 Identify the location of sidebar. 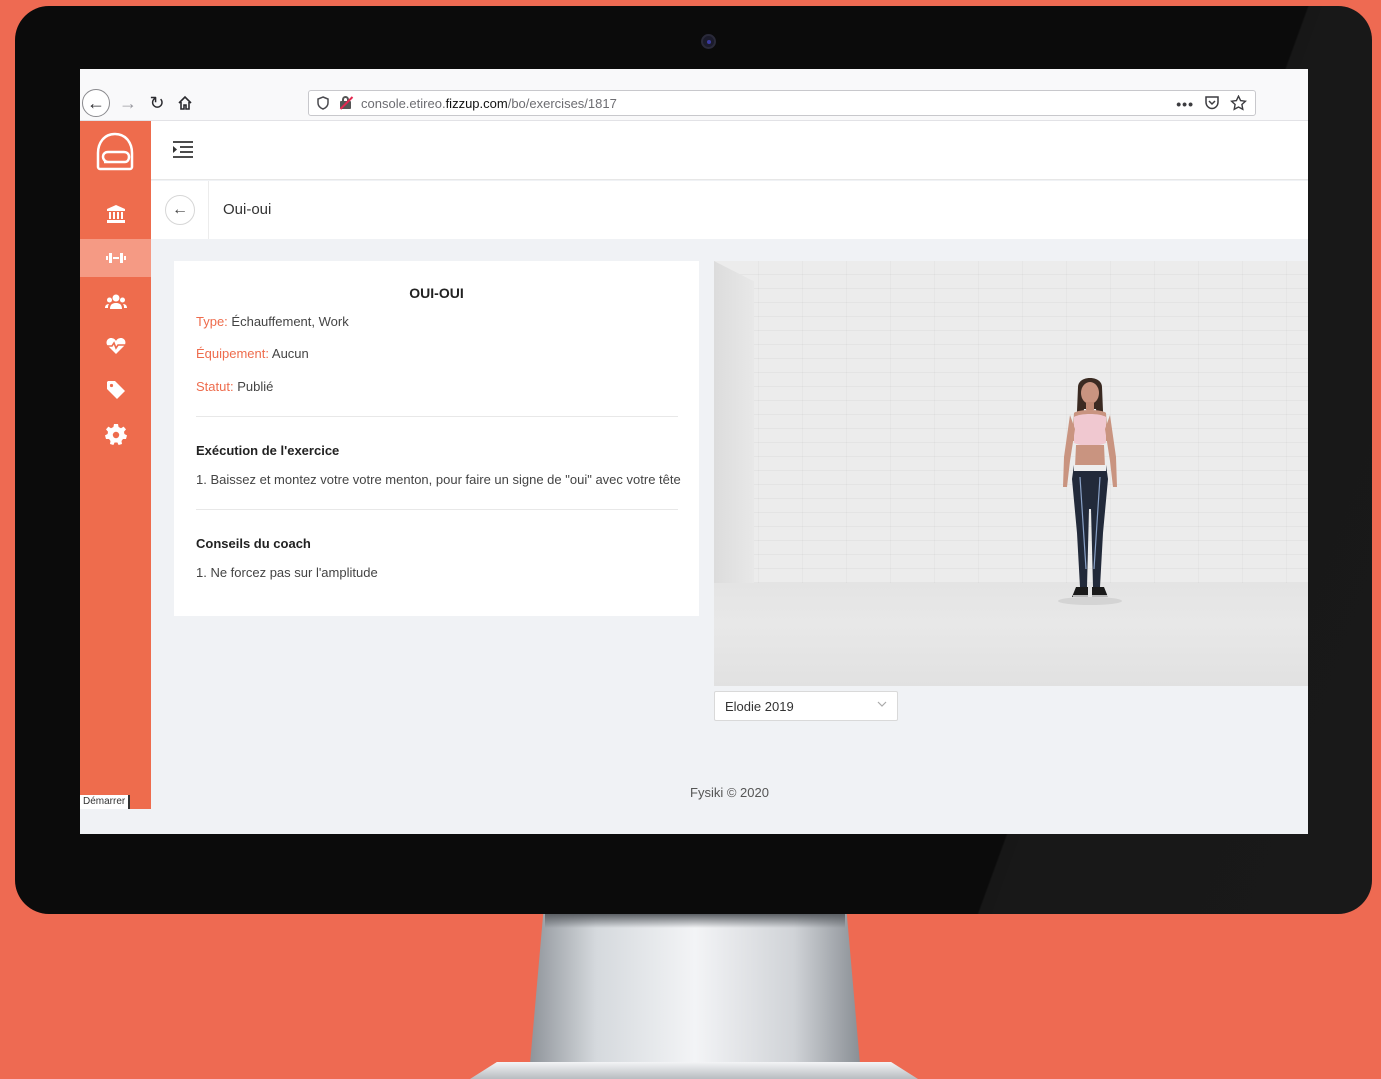
(115, 465).